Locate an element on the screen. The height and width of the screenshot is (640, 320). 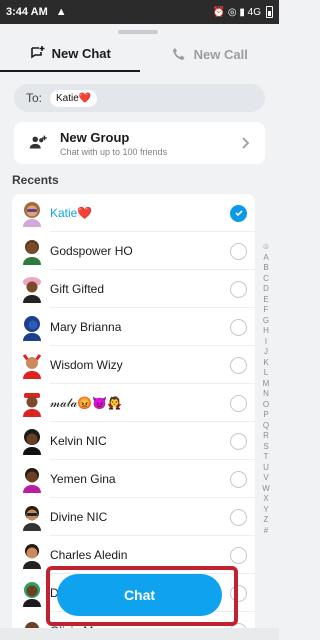
tab-new-call: New Call is located at coordinates (210, 54).